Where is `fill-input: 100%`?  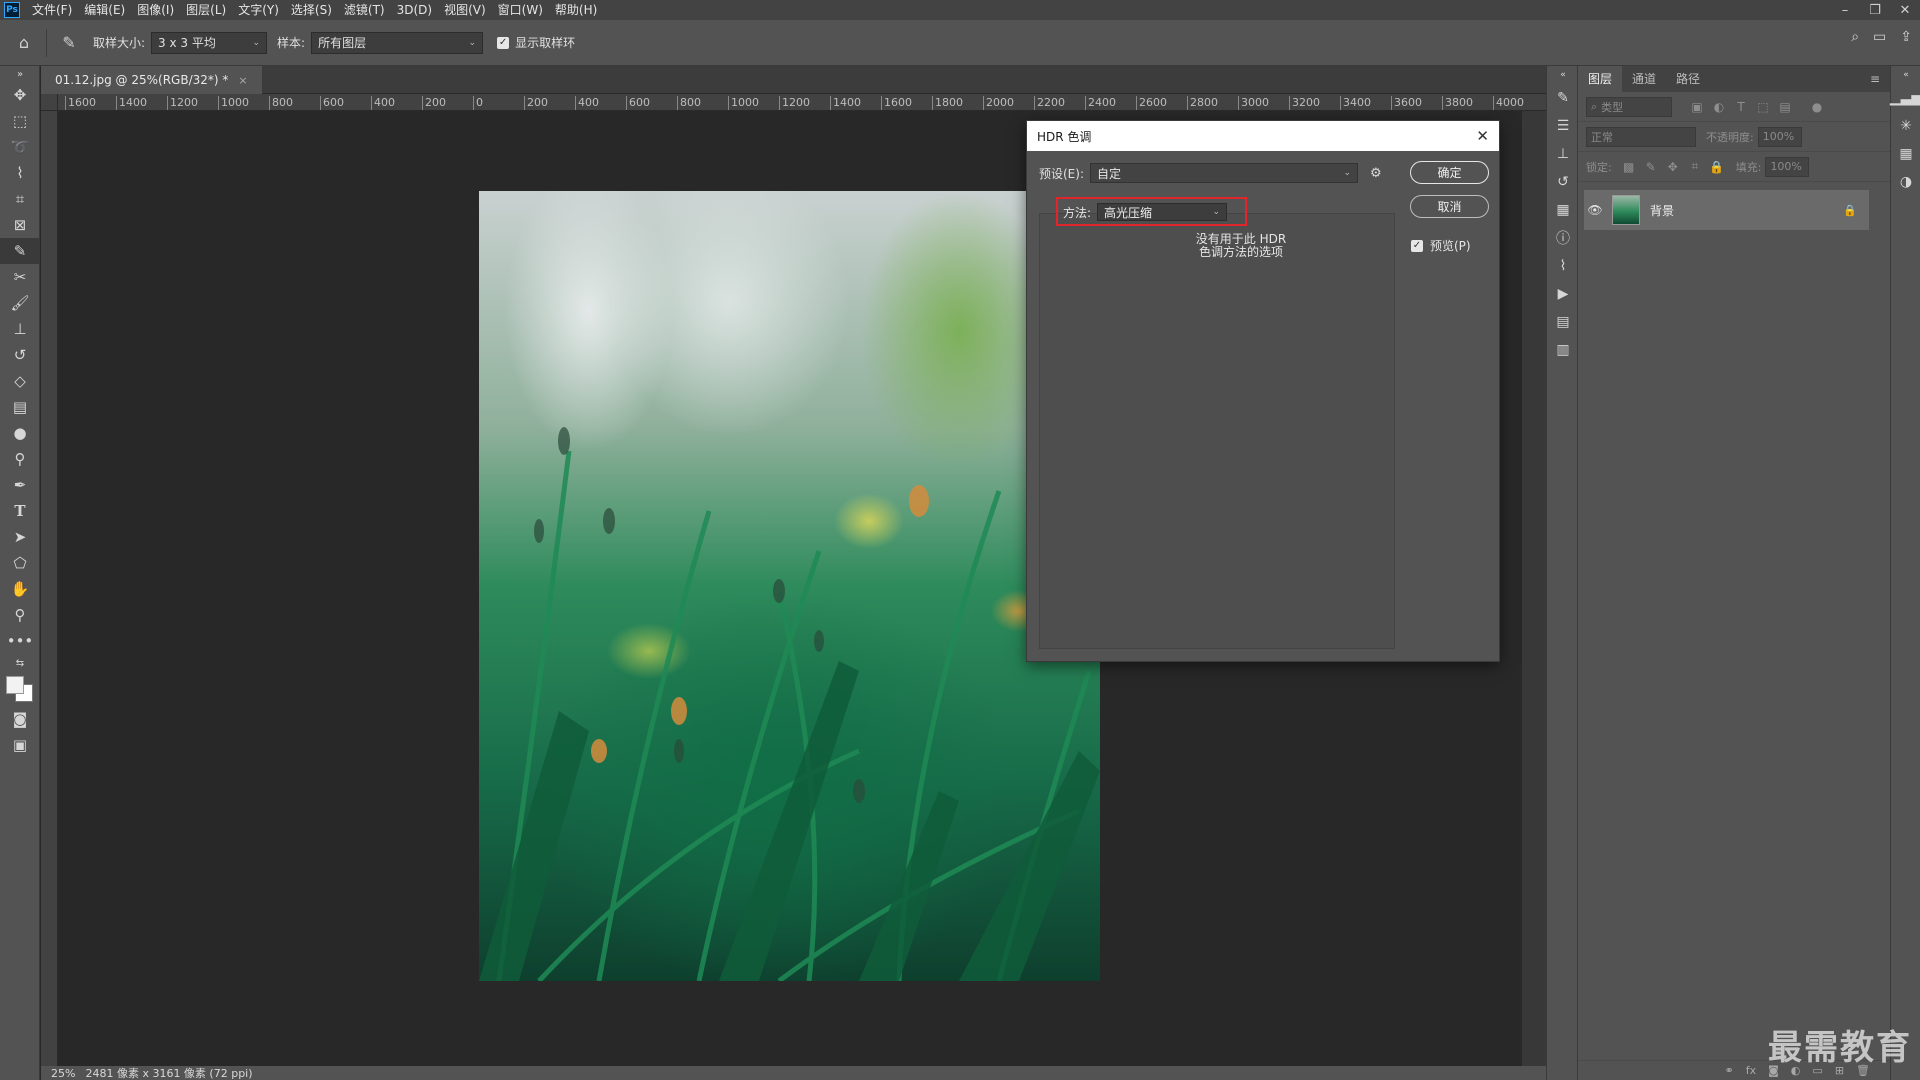
fill-input: 100% is located at coordinates (1787, 166).